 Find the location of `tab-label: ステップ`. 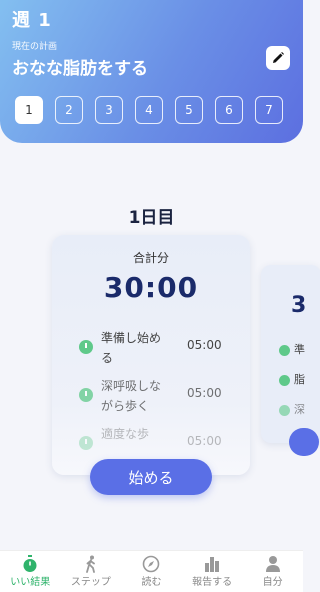

tab-label: ステップ is located at coordinates (90, 582).